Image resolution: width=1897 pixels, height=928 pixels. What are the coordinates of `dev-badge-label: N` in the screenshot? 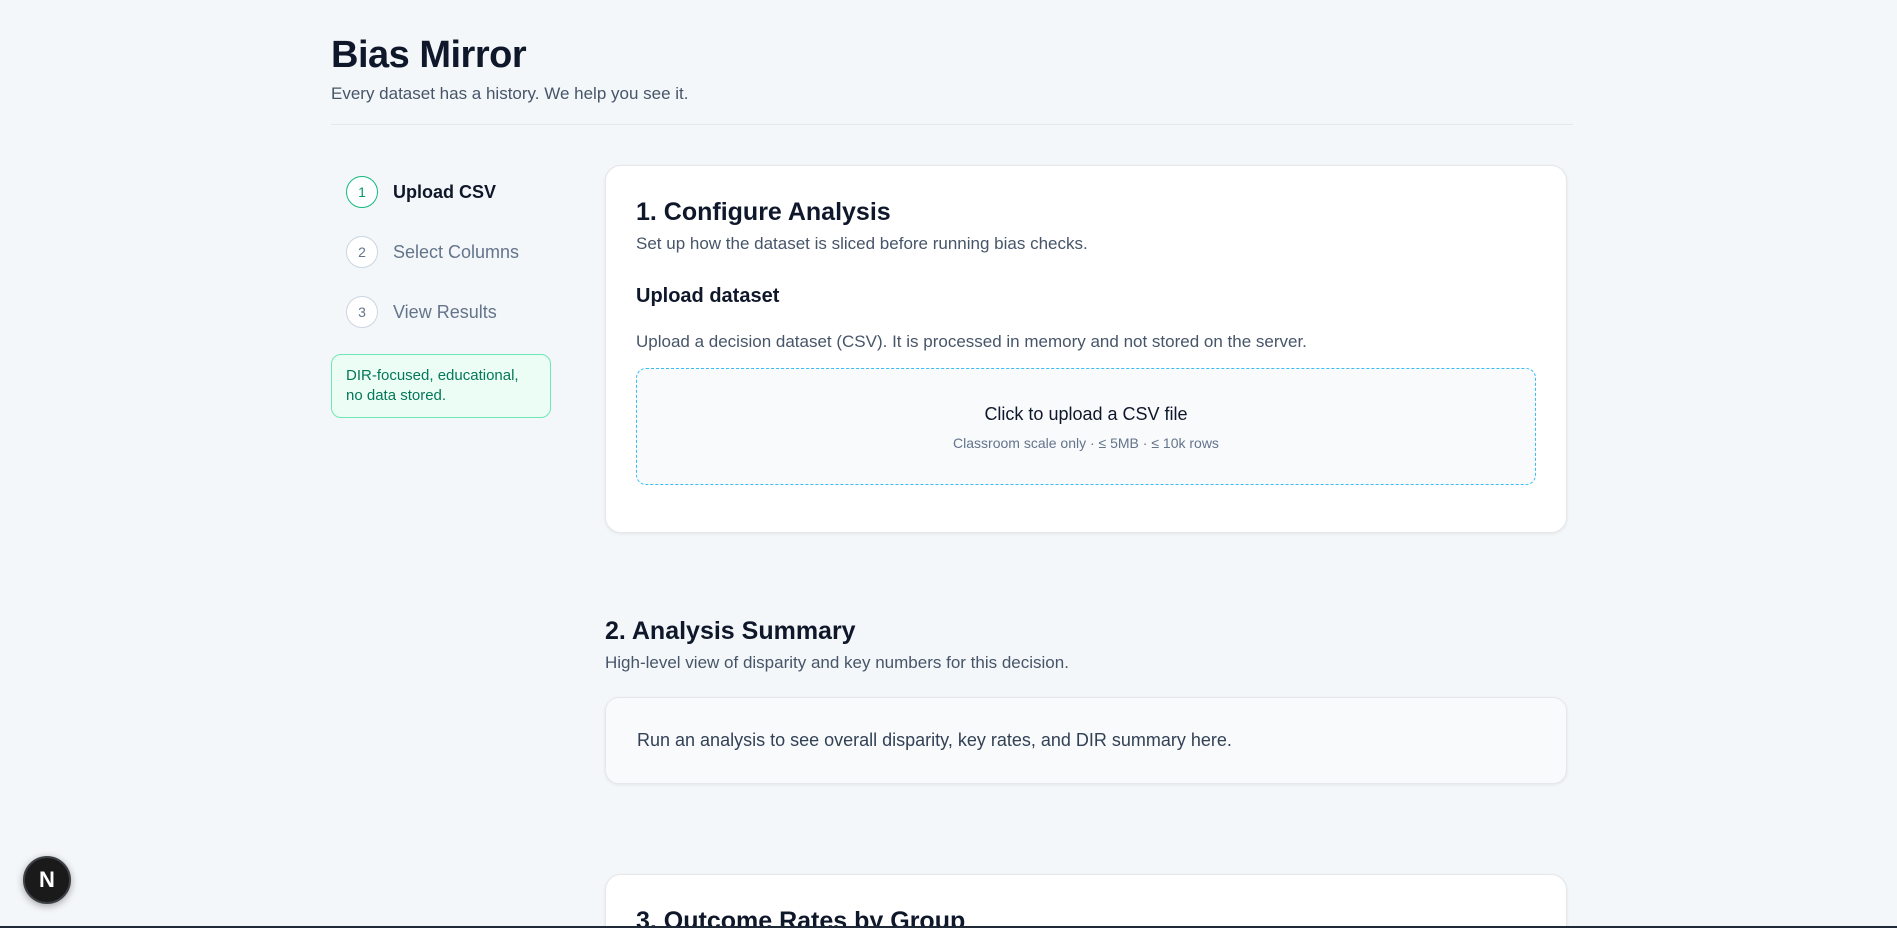 It's located at (47, 879).